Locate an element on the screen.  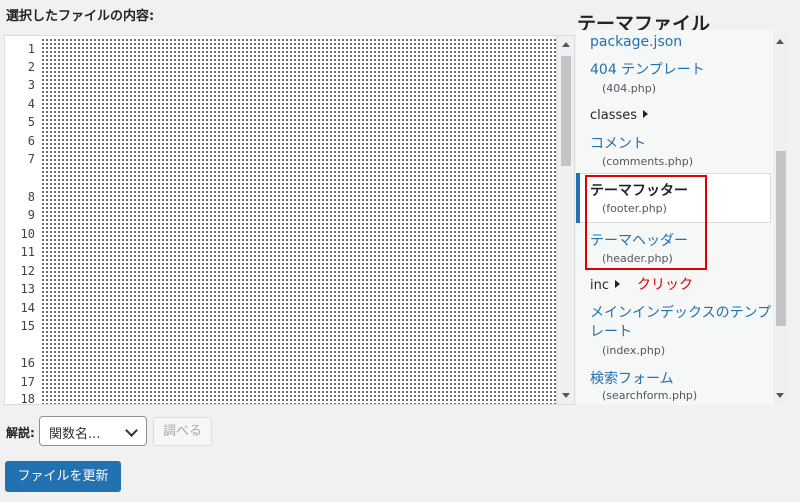
line-number: 8 is located at coordinates (31, 197).